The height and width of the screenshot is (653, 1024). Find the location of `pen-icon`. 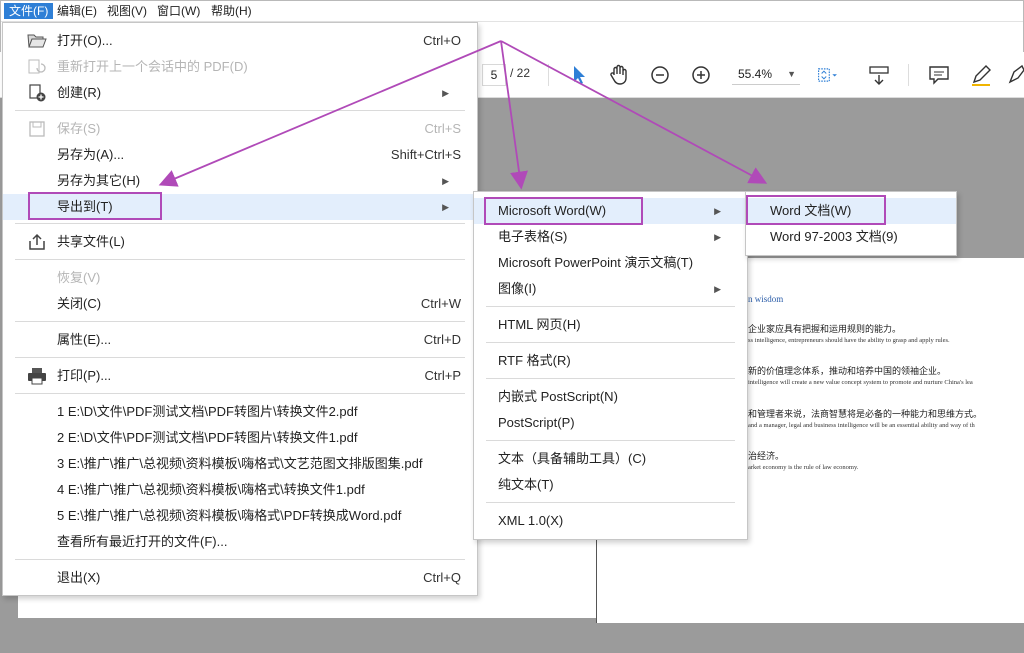

pen-icon is located at coordinates (981, 75).